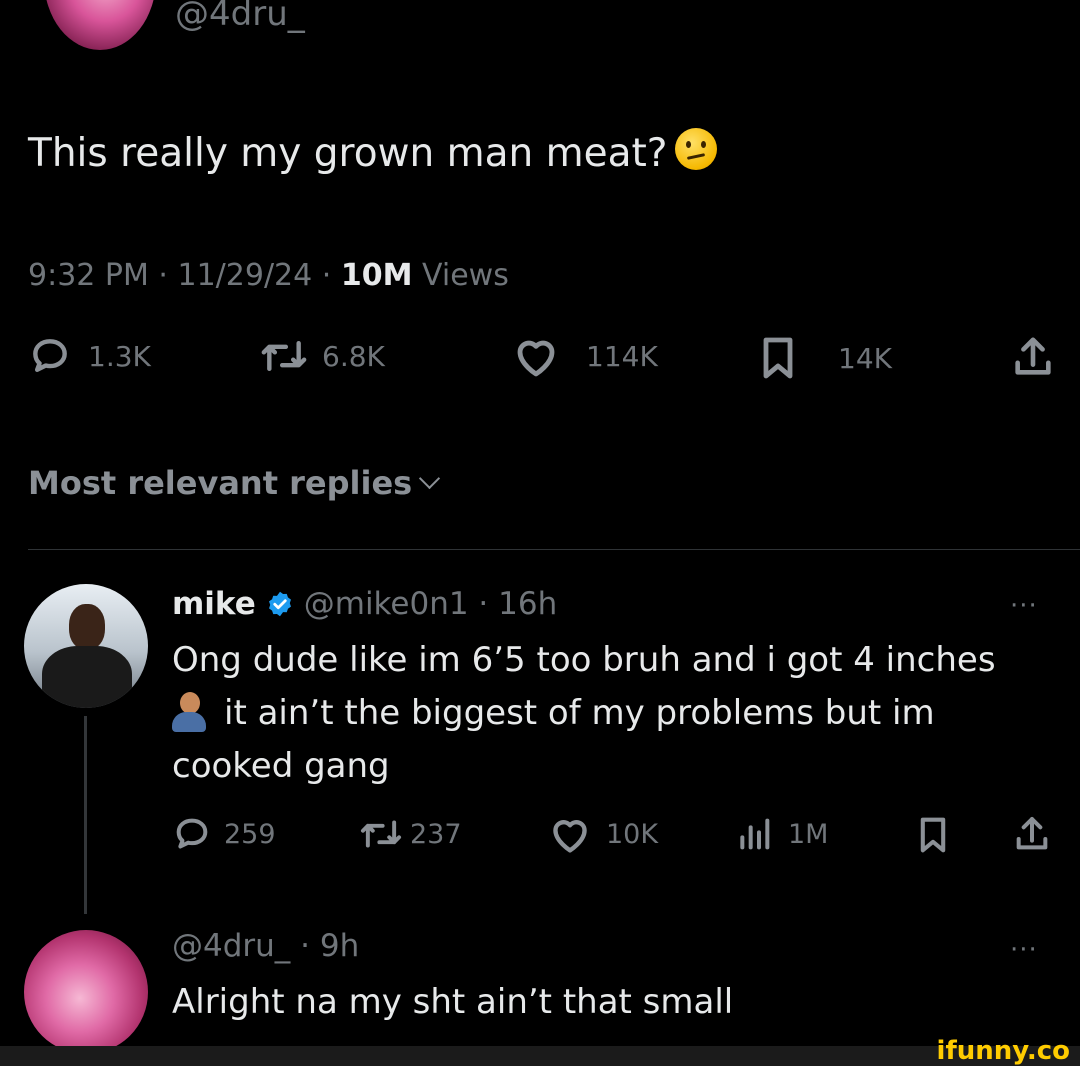  Describe the element at coordinates (554, 549) in the screenshot. I see `divider` at that location.